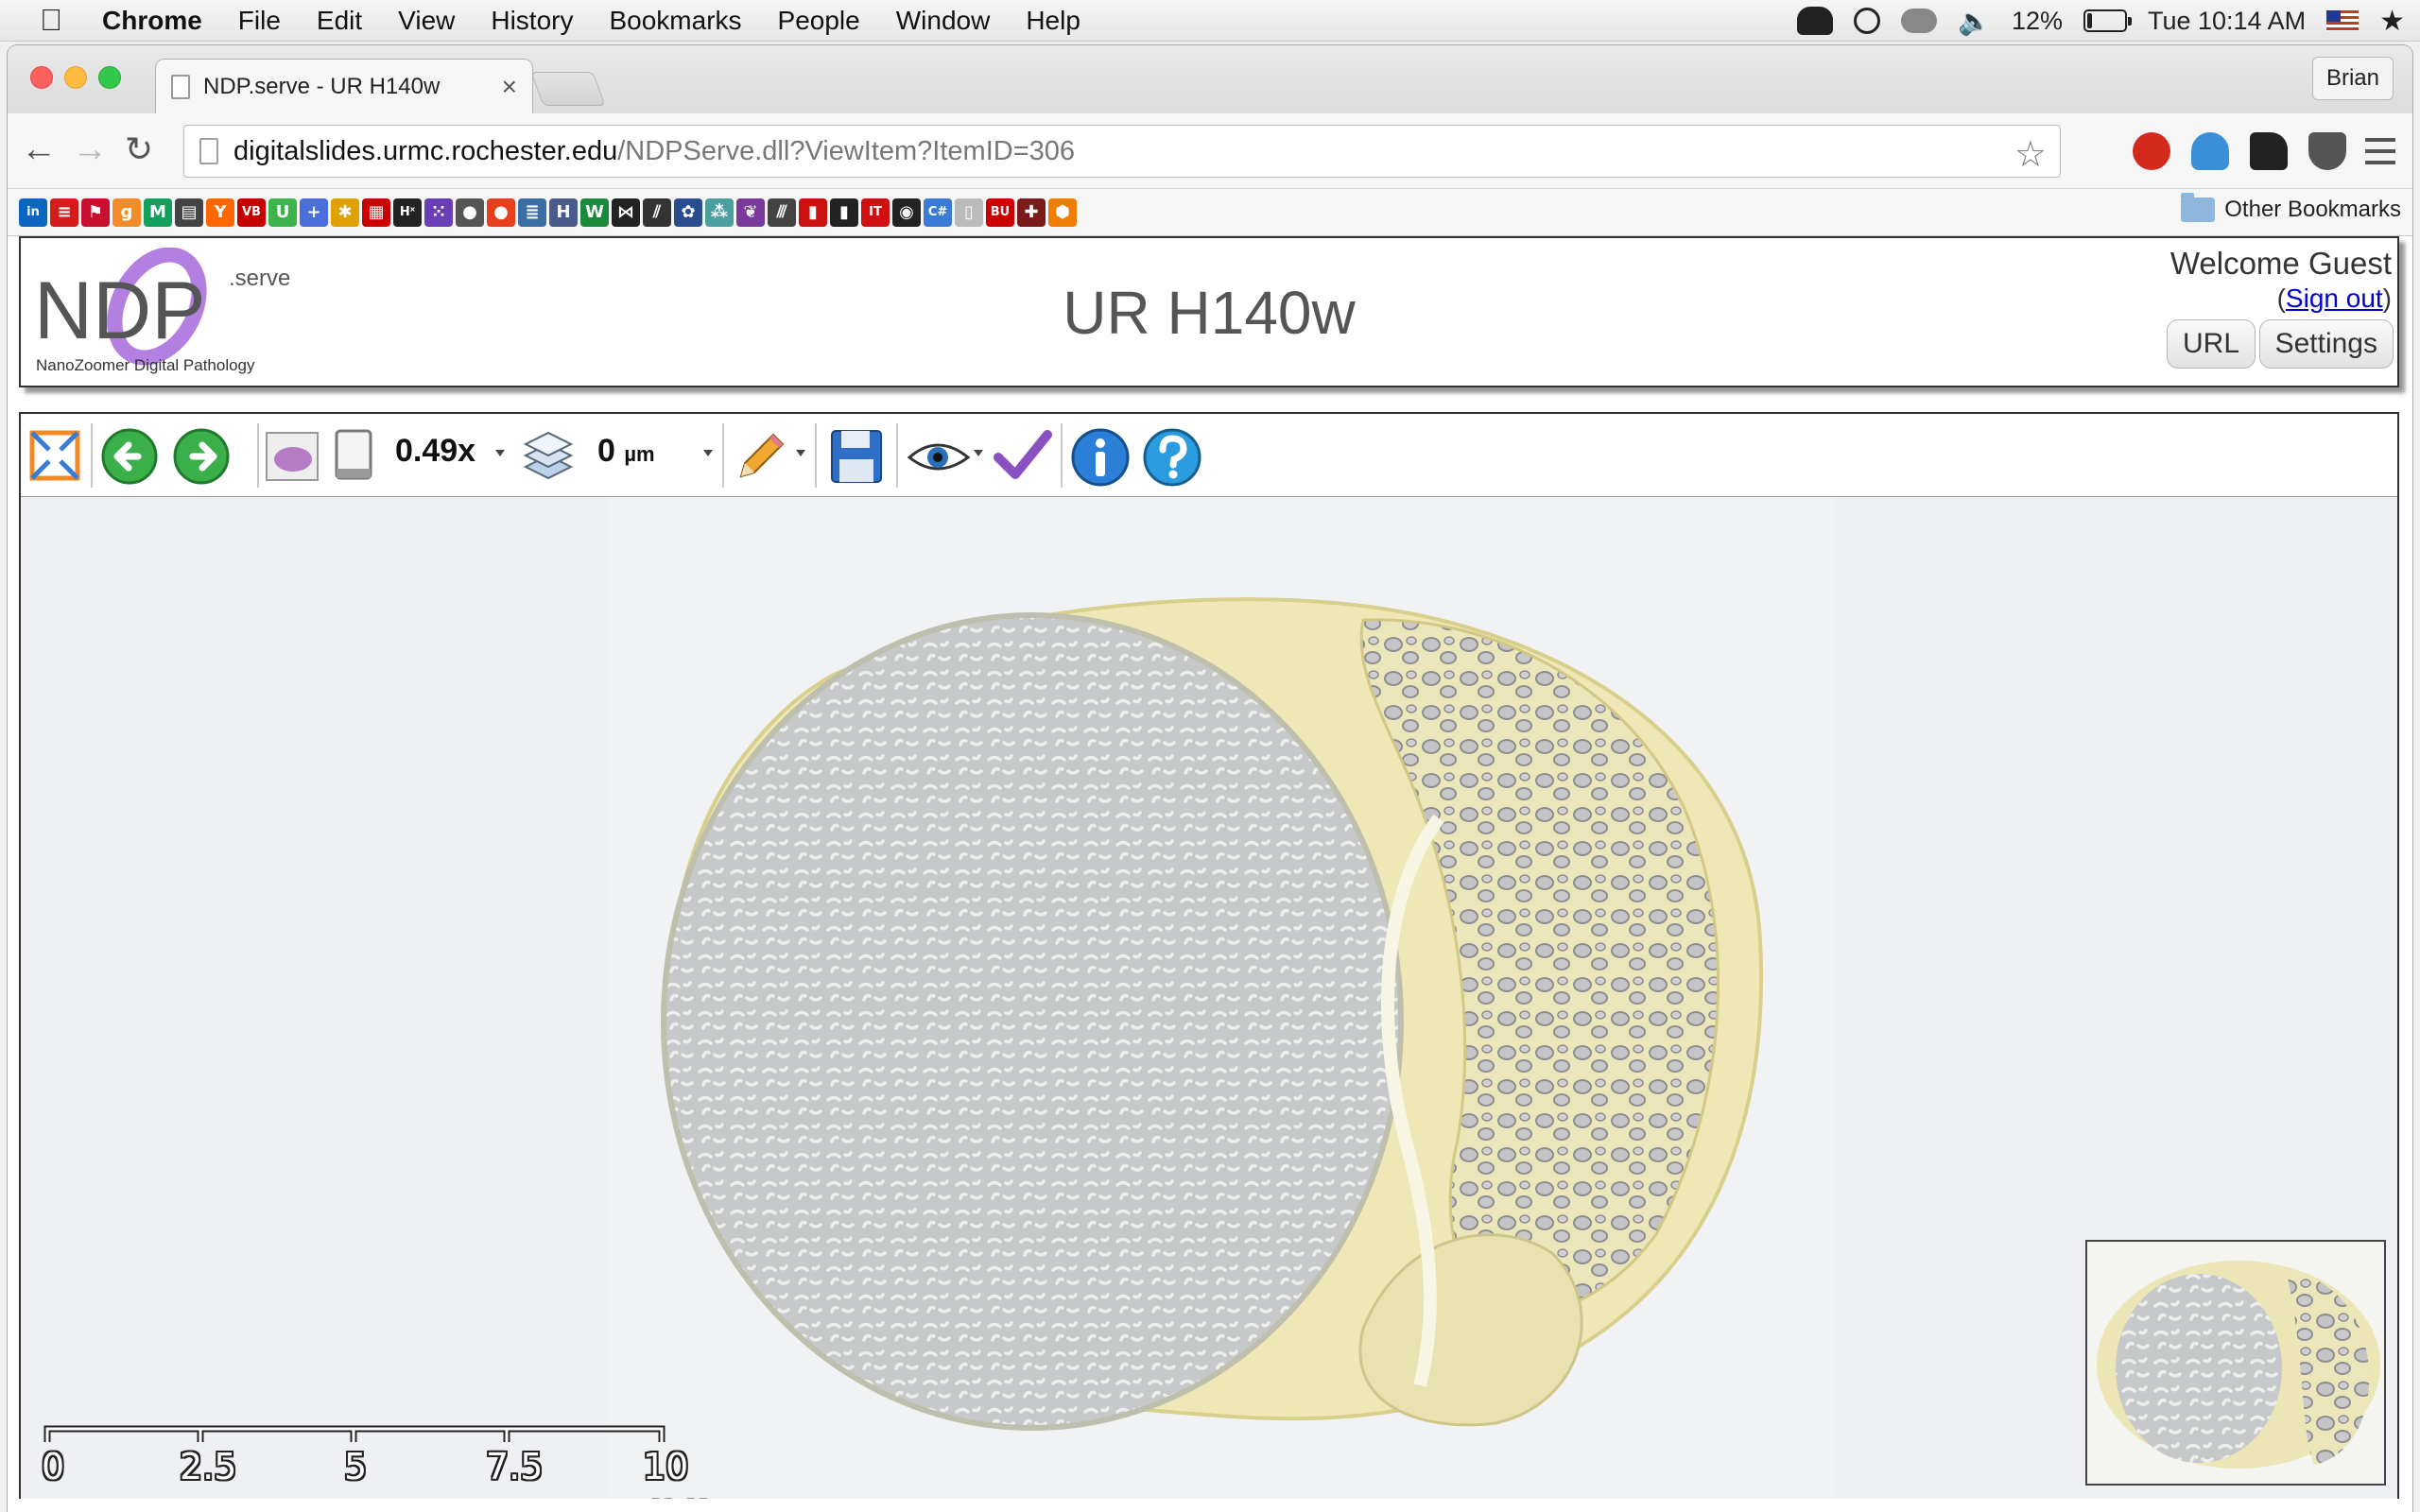 The height and width of the screenshot is (1512, 2420). Describe the element at coordinates (152, 21) in the screenshot. I see `menu-app-chrome: Chrome` at that location.